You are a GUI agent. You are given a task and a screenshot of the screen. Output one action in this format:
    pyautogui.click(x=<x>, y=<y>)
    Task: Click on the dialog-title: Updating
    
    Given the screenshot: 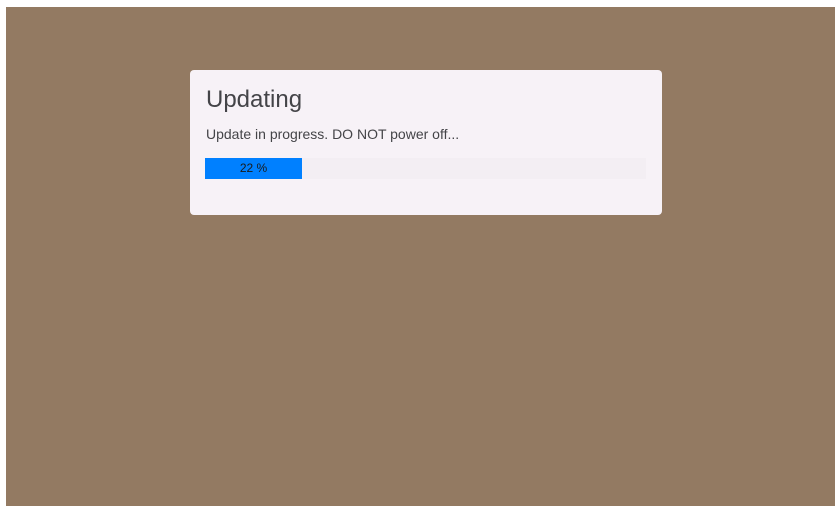 What is the action you would take?
    pyautogui.click(x=254, y=99)
    